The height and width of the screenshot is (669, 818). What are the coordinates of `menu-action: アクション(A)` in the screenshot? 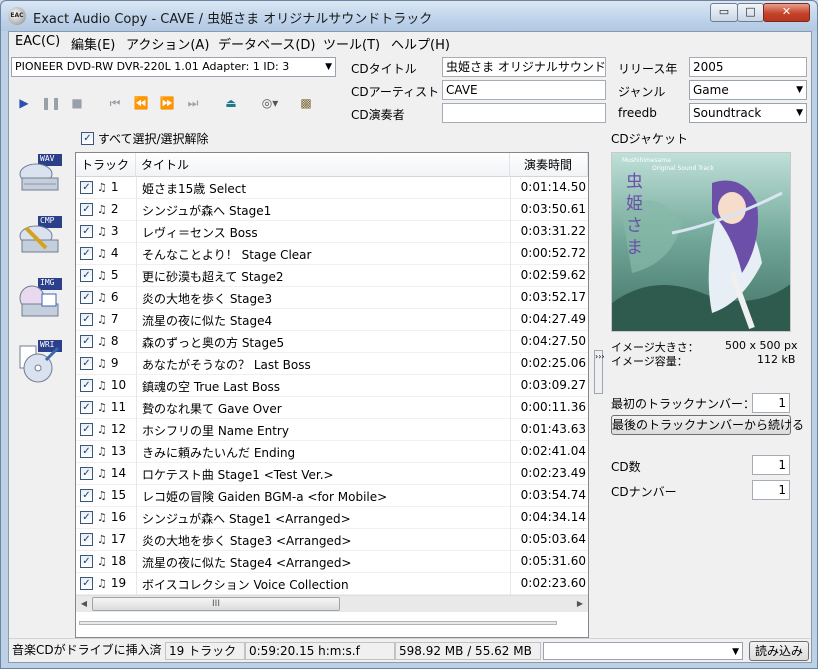 It's located at (167, 43).